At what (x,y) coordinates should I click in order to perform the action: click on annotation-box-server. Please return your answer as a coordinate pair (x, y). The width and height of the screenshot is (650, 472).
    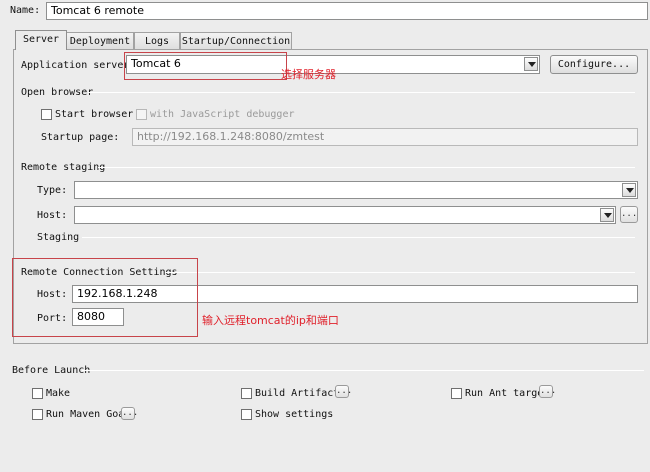
    Looking at the image, I should click on (205, 66).